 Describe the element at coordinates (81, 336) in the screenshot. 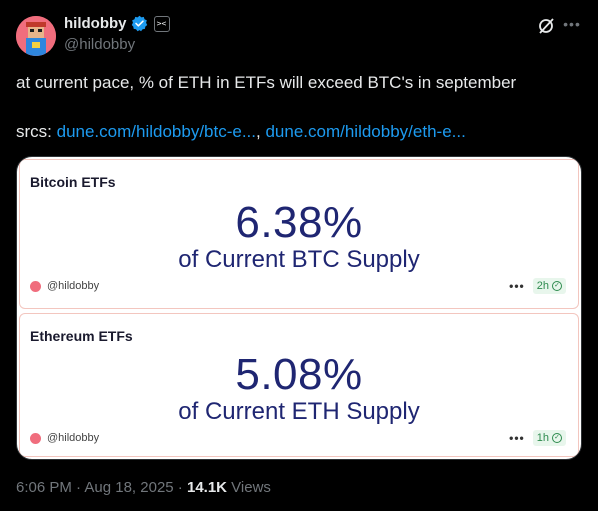

I see `card-title: Ethereum ETFs` at that location.